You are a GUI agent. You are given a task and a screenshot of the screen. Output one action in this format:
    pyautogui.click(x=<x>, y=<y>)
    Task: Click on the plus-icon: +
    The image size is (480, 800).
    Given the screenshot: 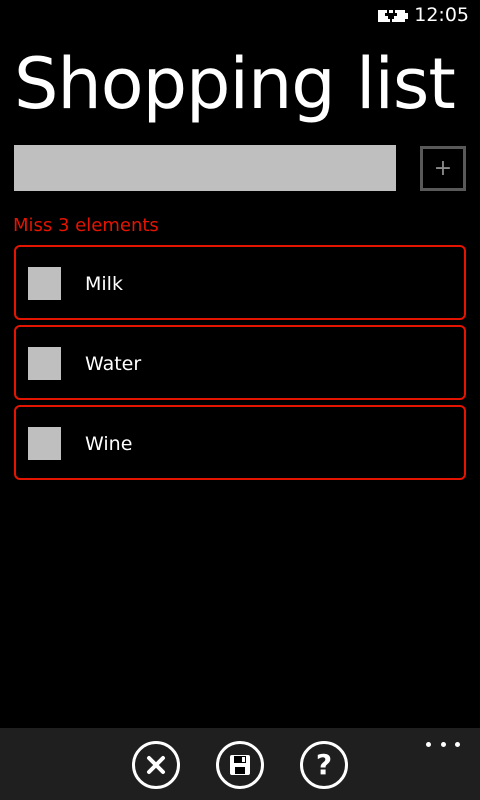 What is the action you would take?
    pyautogui.click(x=443, y=168)
    